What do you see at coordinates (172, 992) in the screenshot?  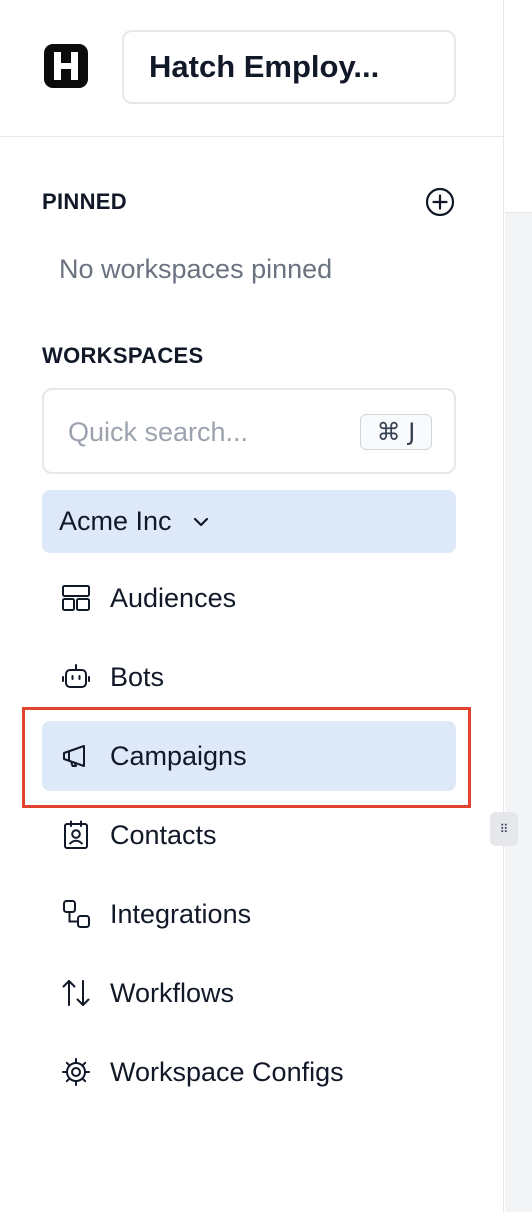 I see `nav-item-label: Workflows` at bounding box center [172, 992].